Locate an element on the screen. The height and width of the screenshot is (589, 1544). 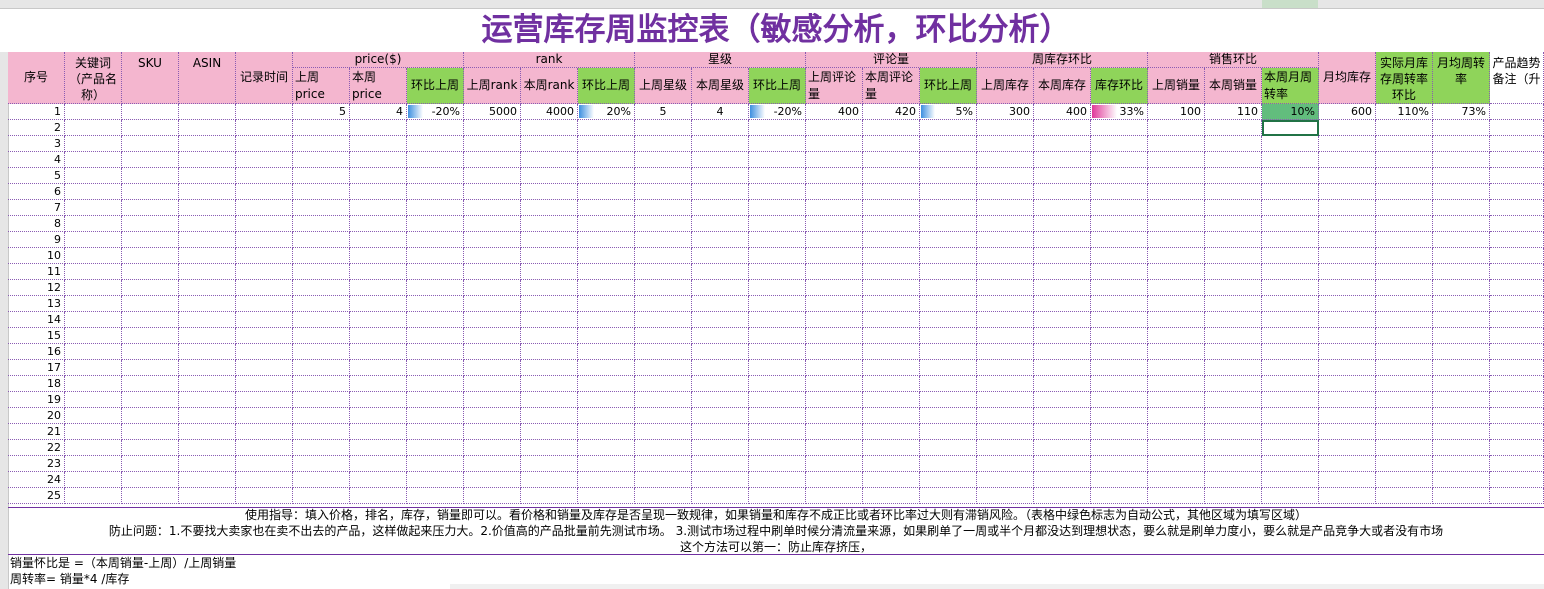
sub-prev-price: 上周 price is located at coordinates (321, 86).